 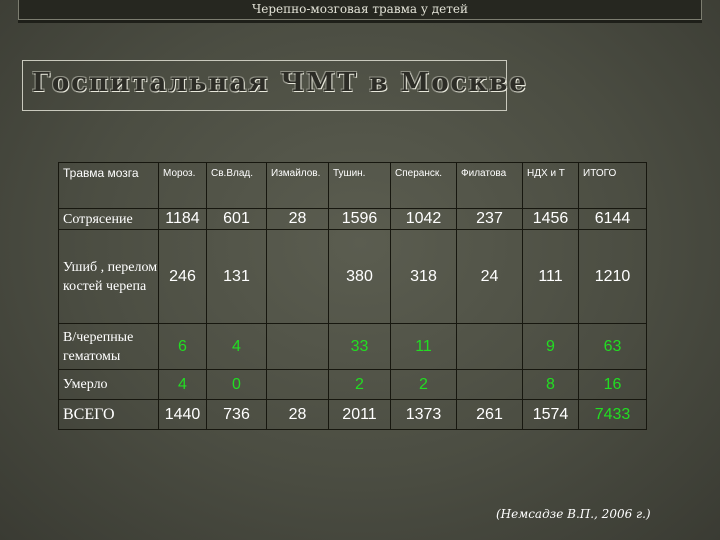 I want to click on table-cell: 6, so click(x=182, y=346).